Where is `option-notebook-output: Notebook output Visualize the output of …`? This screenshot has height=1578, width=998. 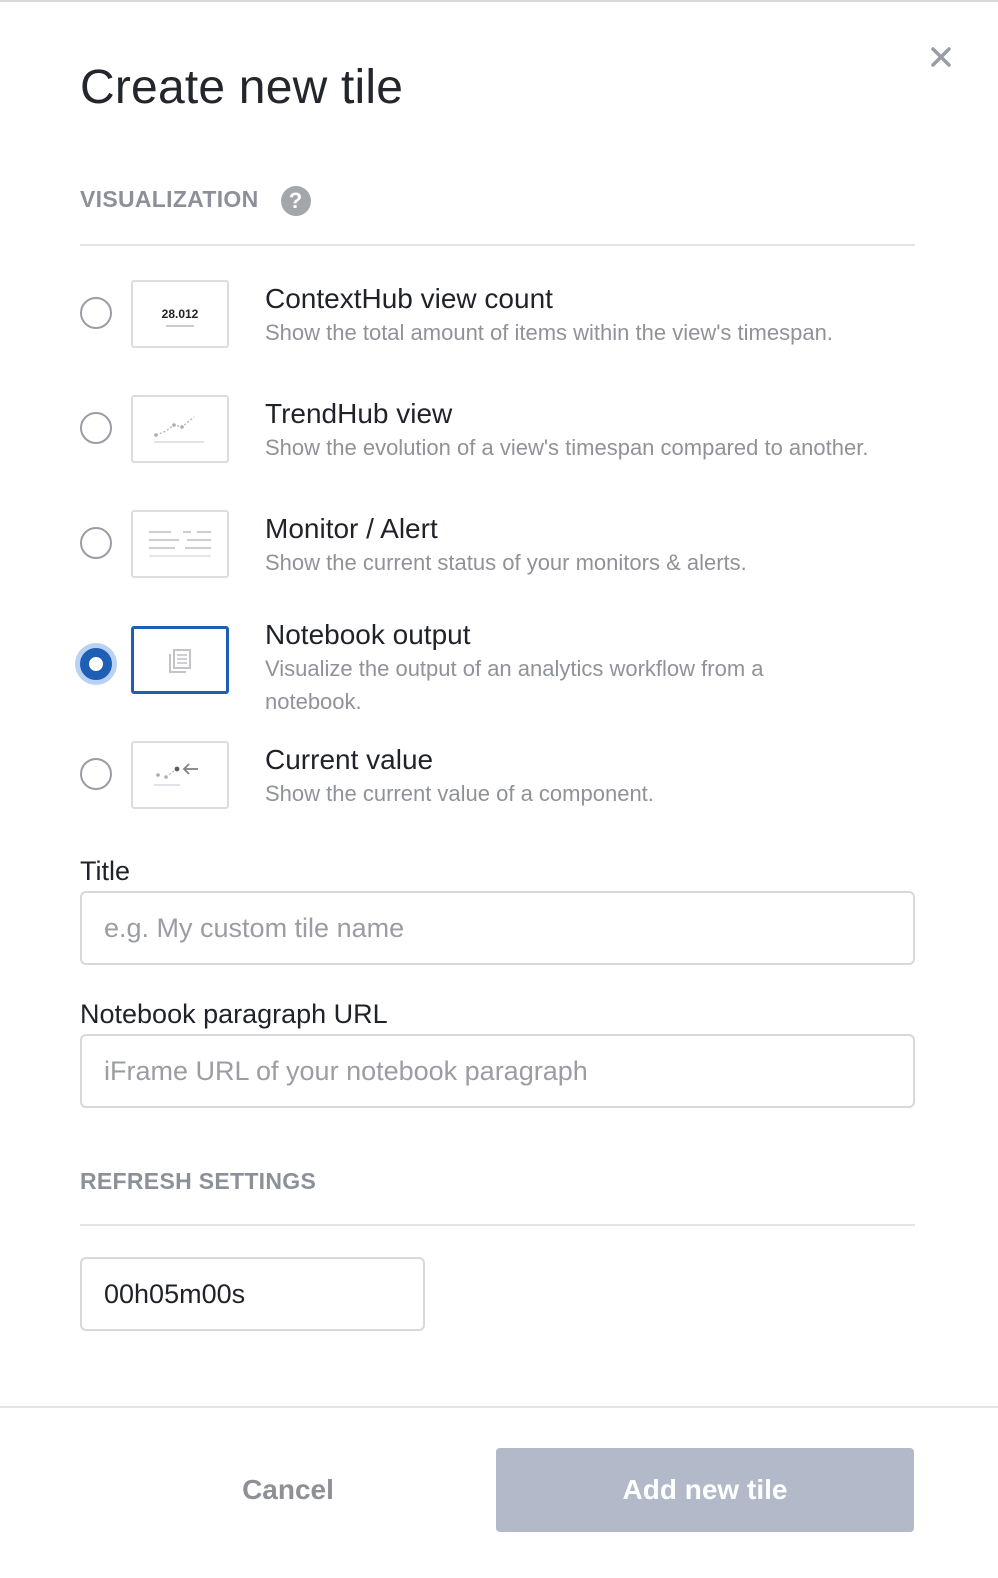
option-notebook-output: Notebook output Visualize the output of … is located at coordinates (500, 668).